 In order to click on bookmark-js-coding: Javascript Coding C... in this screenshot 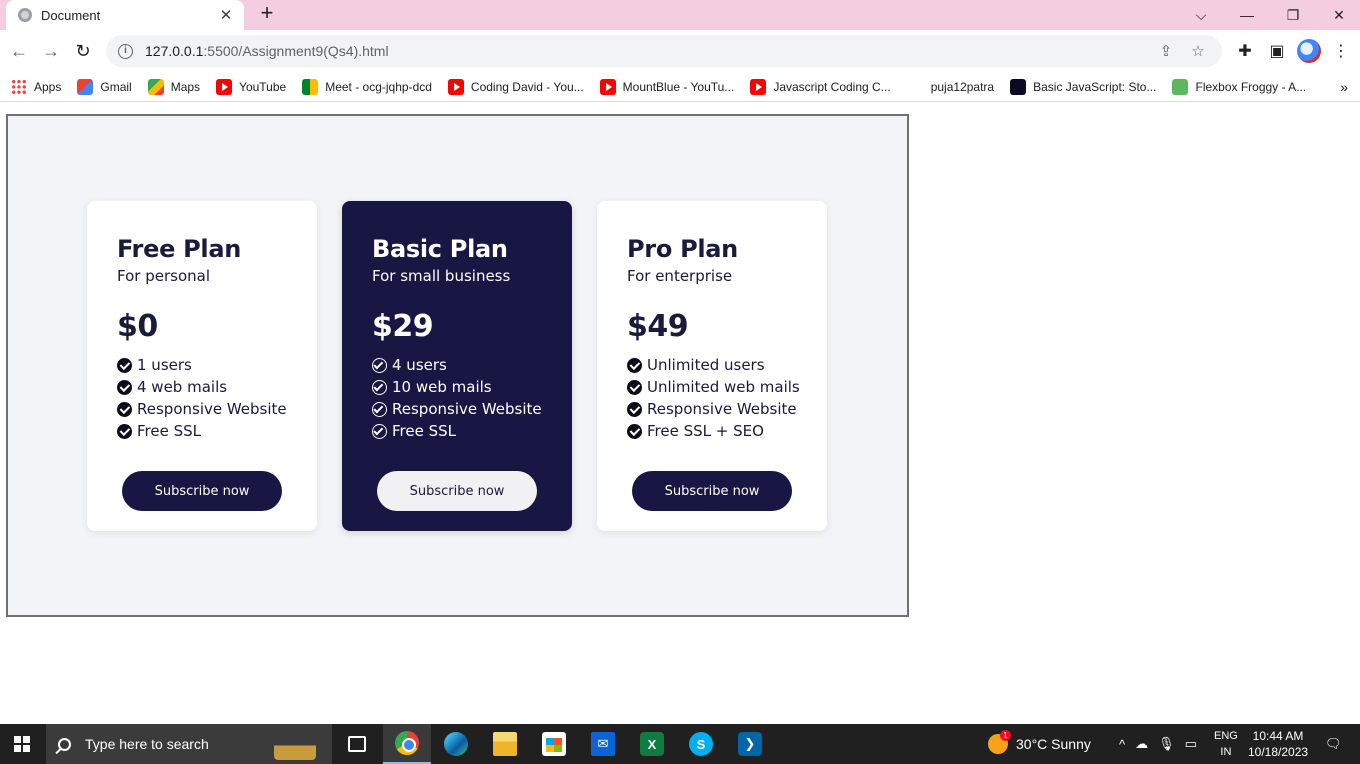, I will do `click(820, 86)`.